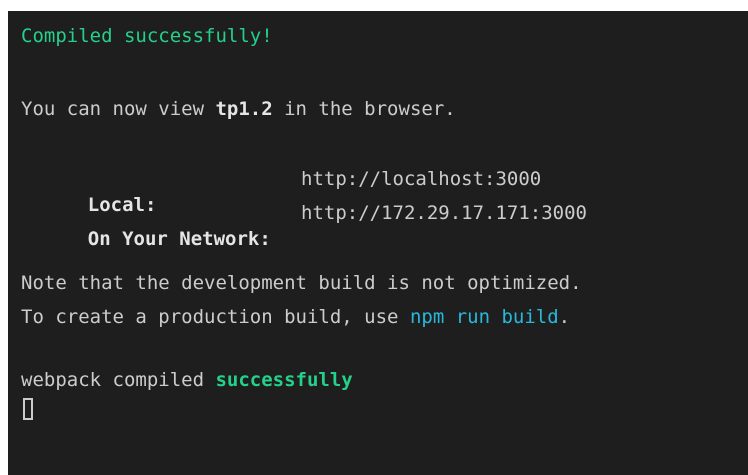  What do you see at coordinates (215, 317) in the screenshot?
I see `build-prefix: To create a production build, use` at bounding box center [215, 317].